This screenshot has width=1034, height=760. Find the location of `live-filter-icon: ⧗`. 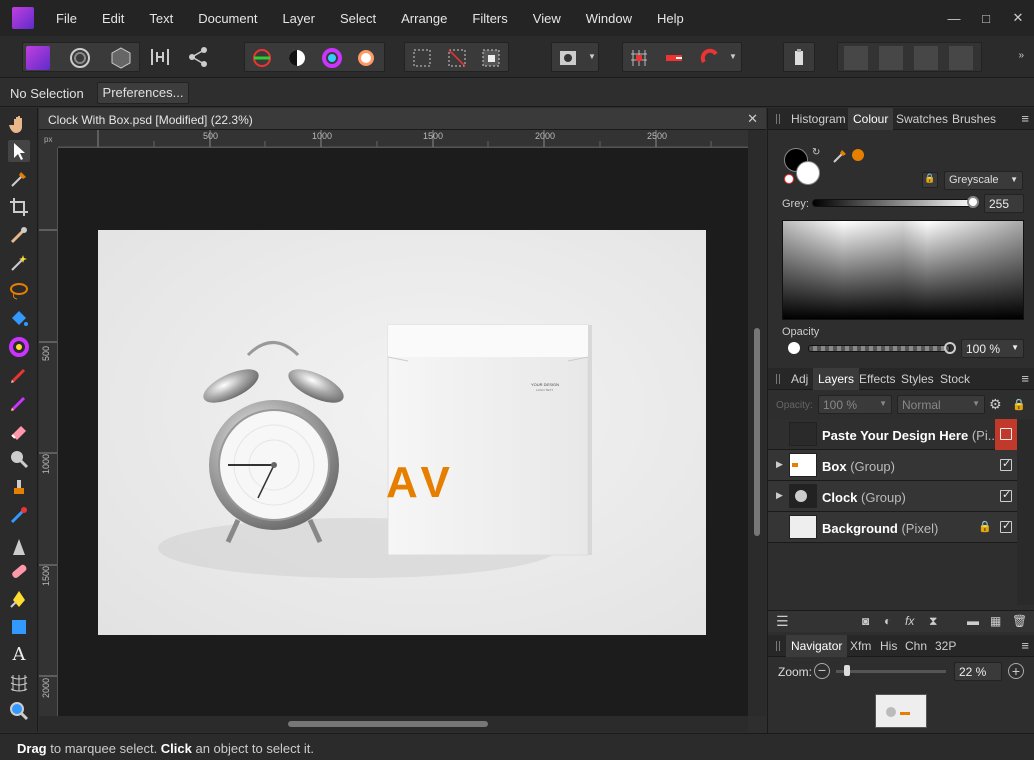

live-filter-icon: ⧗ is located at coordinates (933, 621).